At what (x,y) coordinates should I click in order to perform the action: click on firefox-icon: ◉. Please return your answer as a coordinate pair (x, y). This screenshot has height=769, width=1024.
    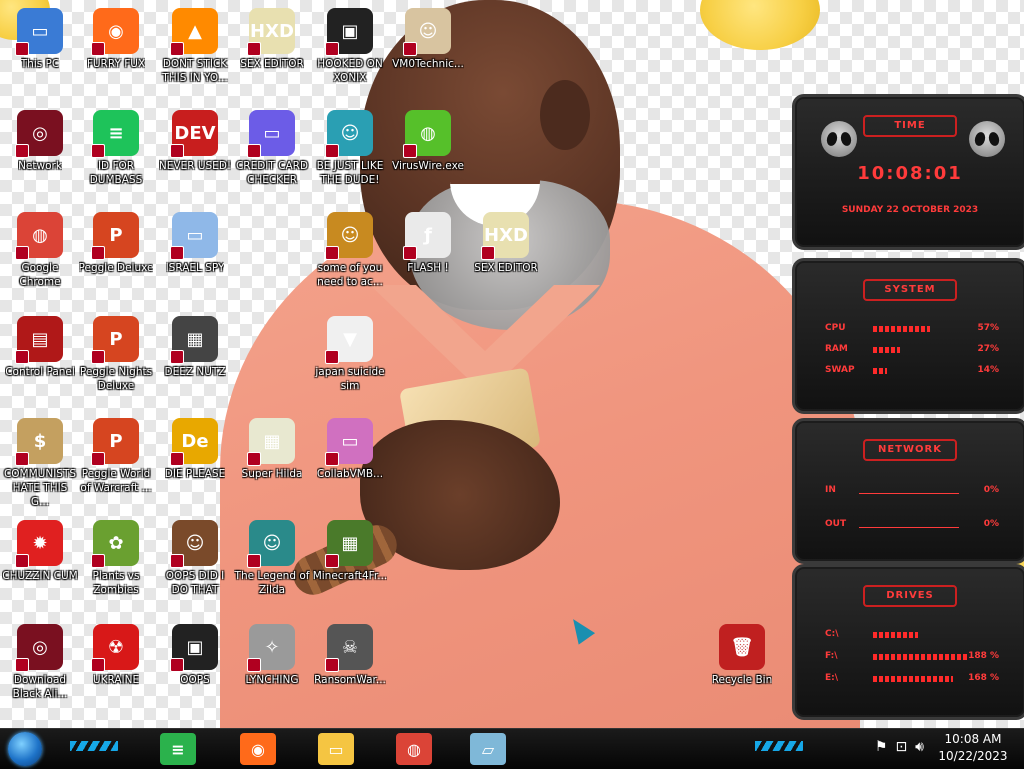
    Looking at the image, I should click on (258, 749).